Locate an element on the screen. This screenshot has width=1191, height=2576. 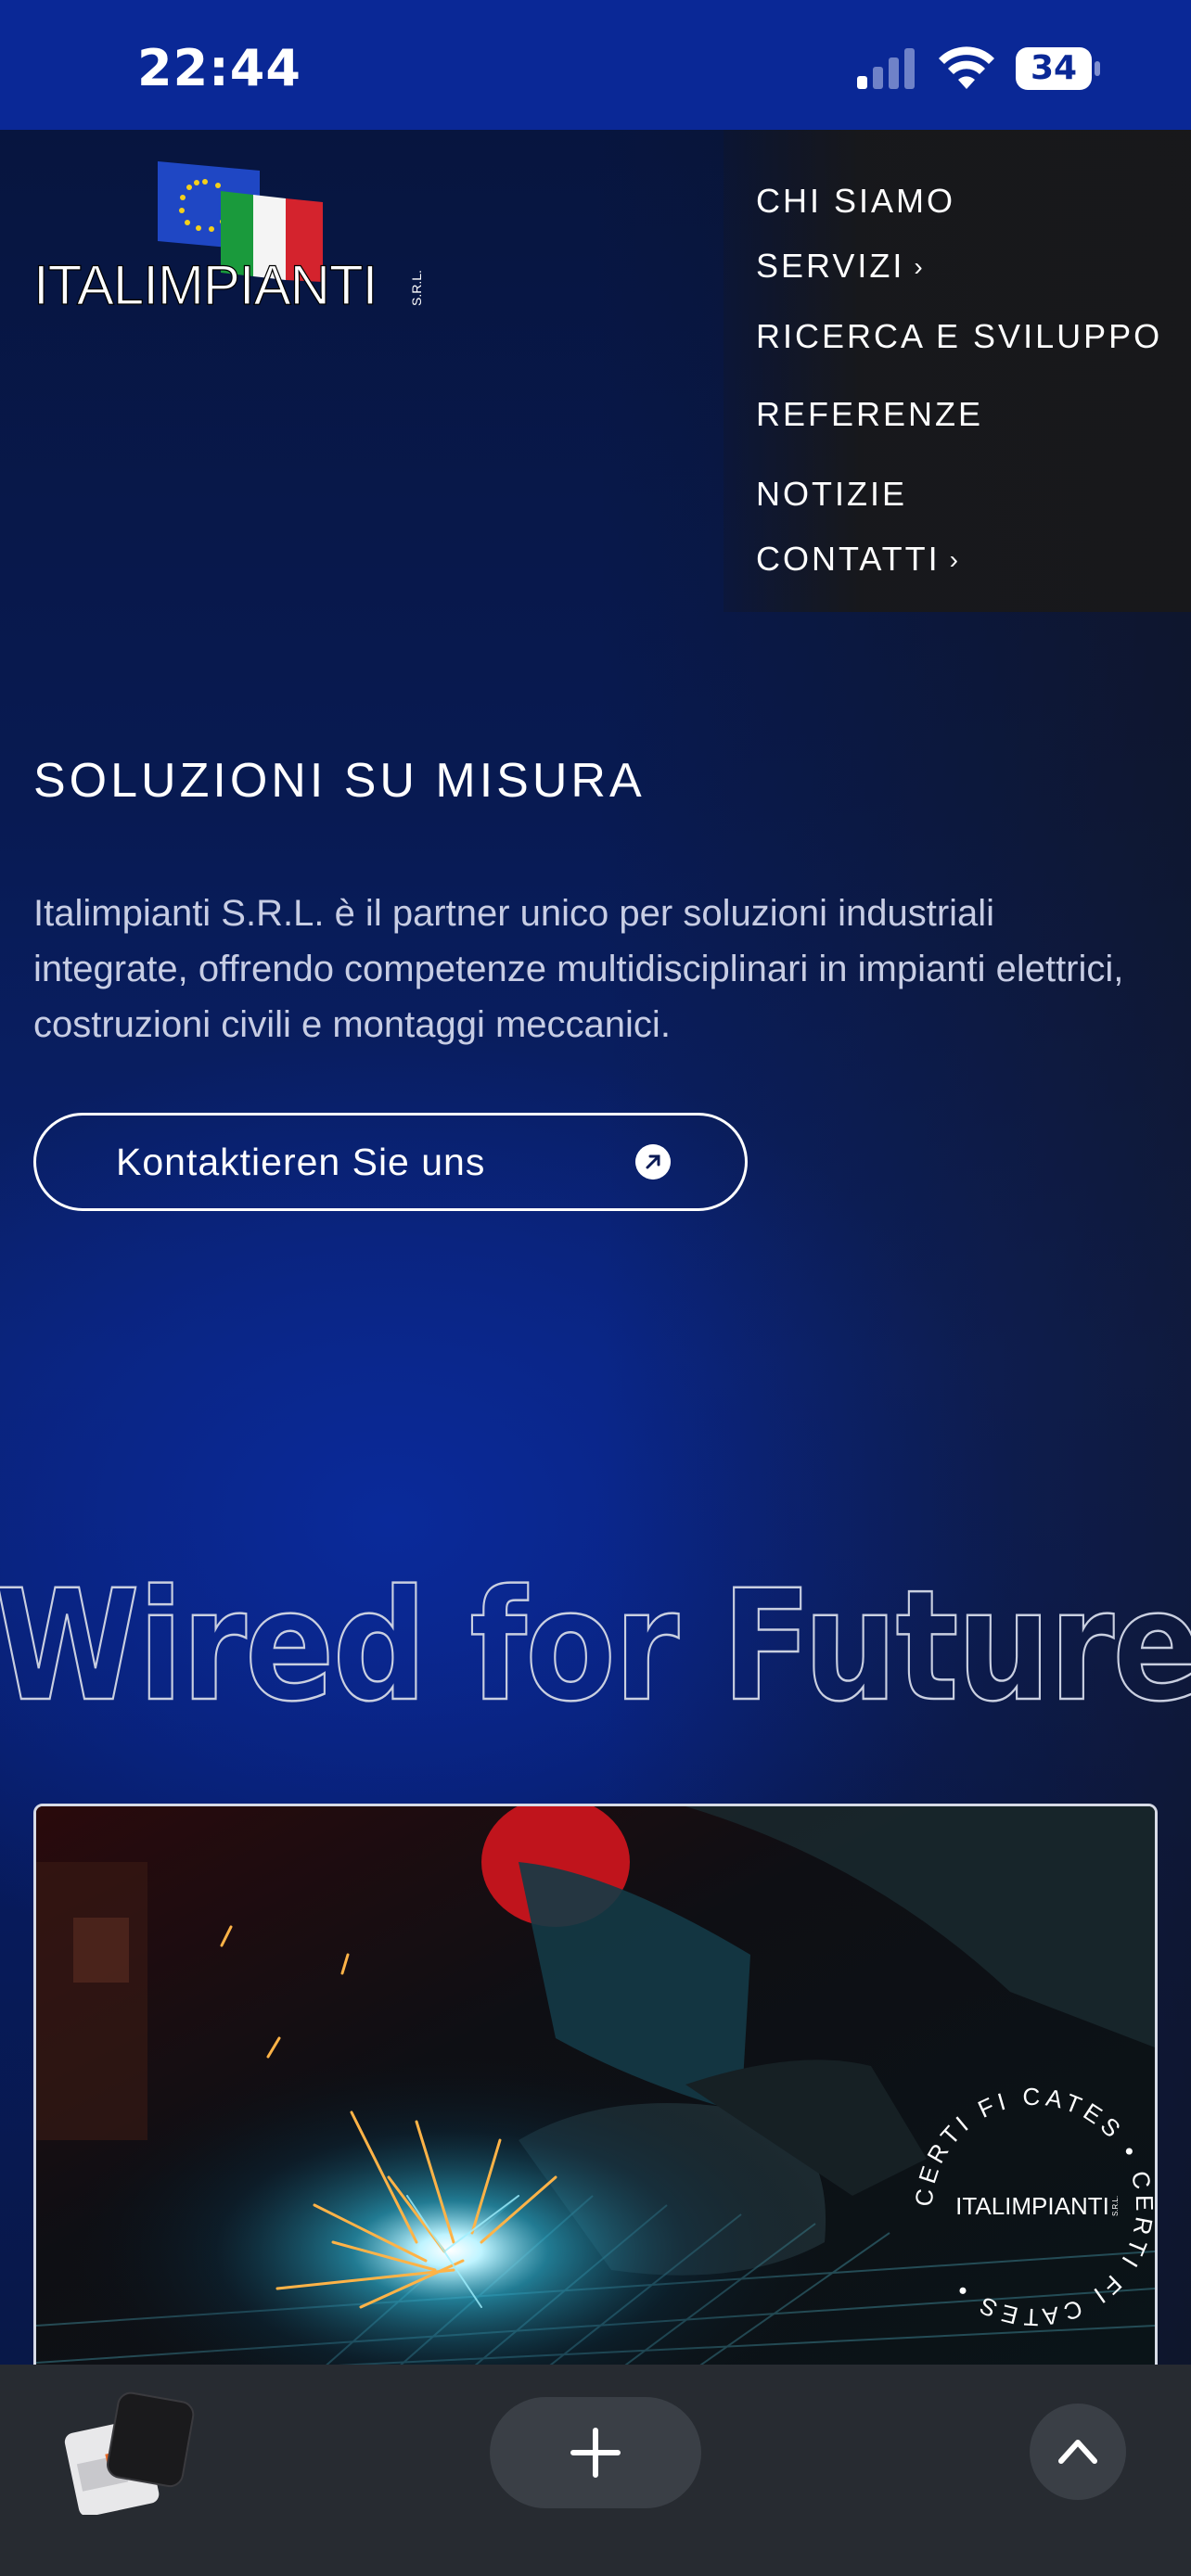
nav-item-label: CHI SIAMO is located at coordinates (856, 201).